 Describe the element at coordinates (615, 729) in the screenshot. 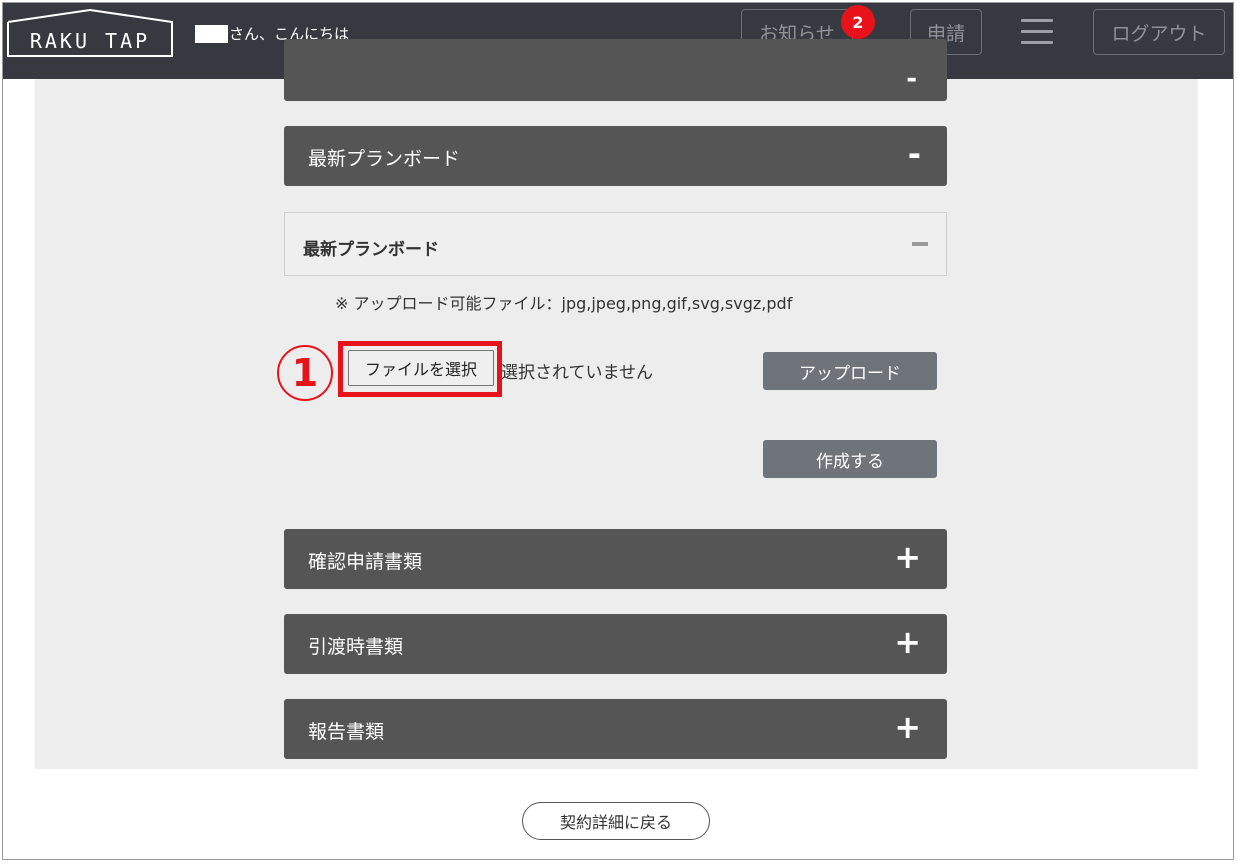

I see `panel-report-docs: 報告書類 +` at that location.